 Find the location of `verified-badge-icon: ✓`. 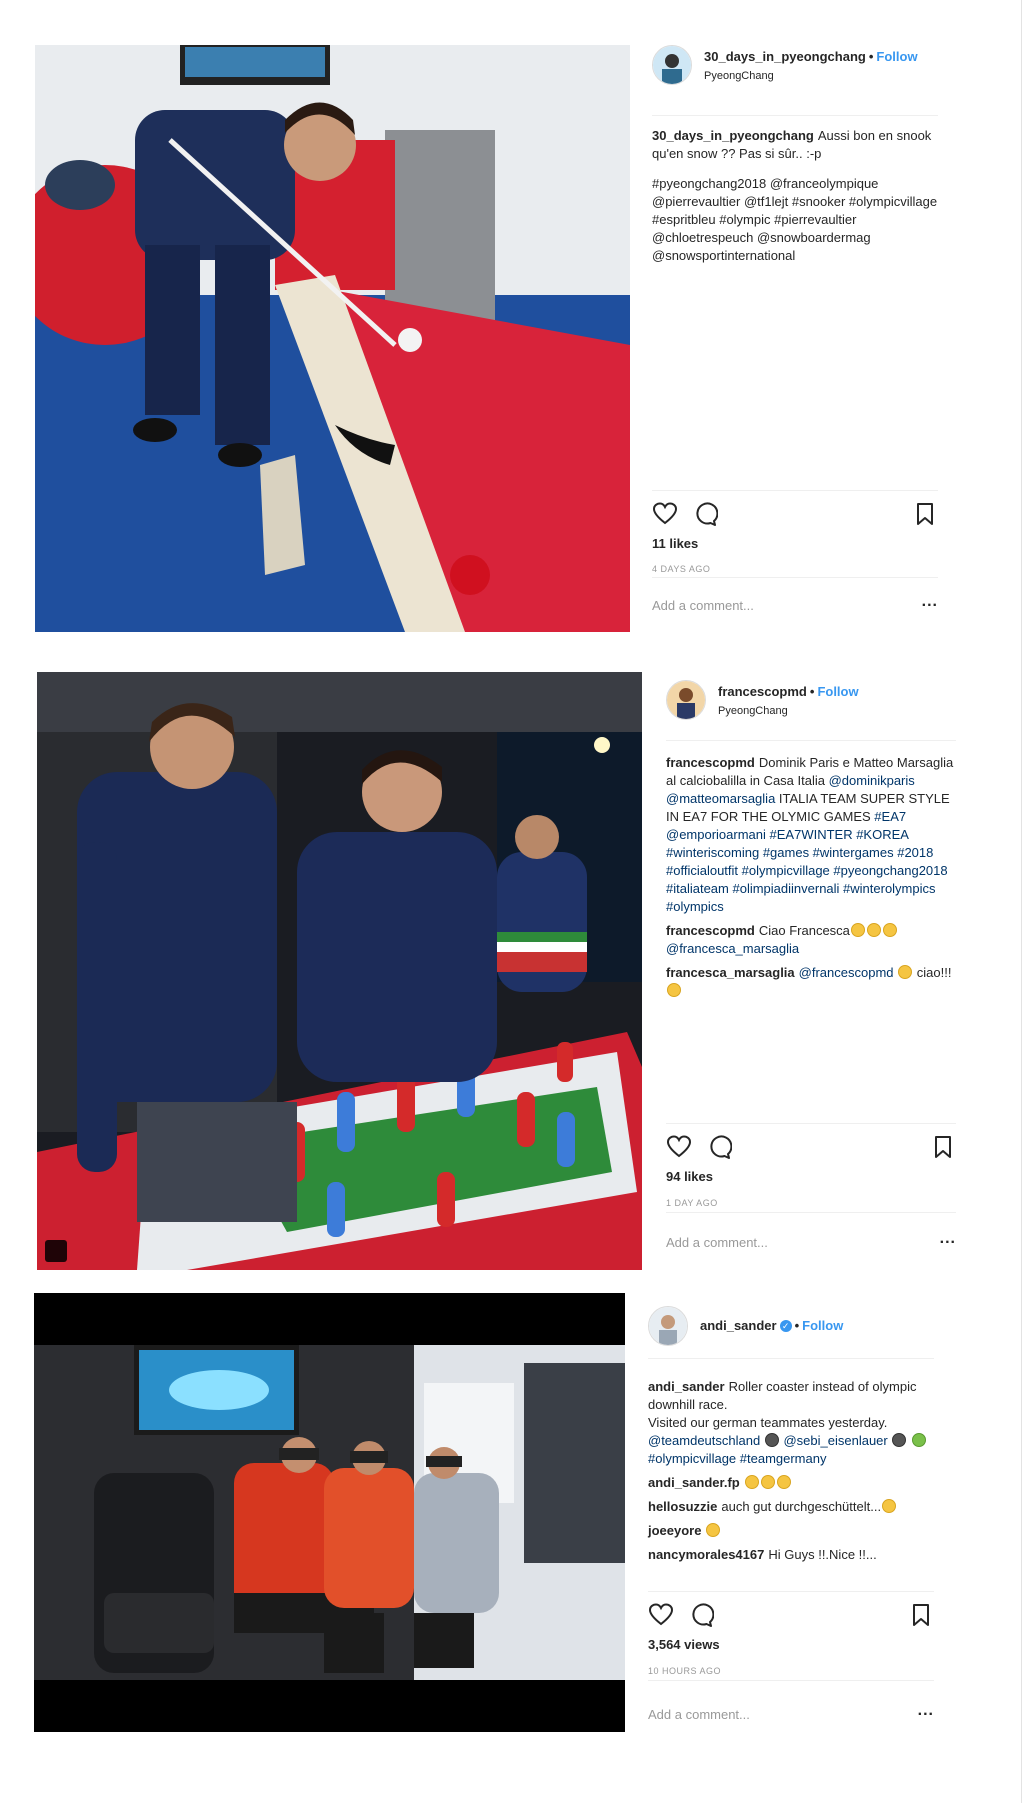

verified-badge-icon: ✓ is located at coordinates (785, 1326).